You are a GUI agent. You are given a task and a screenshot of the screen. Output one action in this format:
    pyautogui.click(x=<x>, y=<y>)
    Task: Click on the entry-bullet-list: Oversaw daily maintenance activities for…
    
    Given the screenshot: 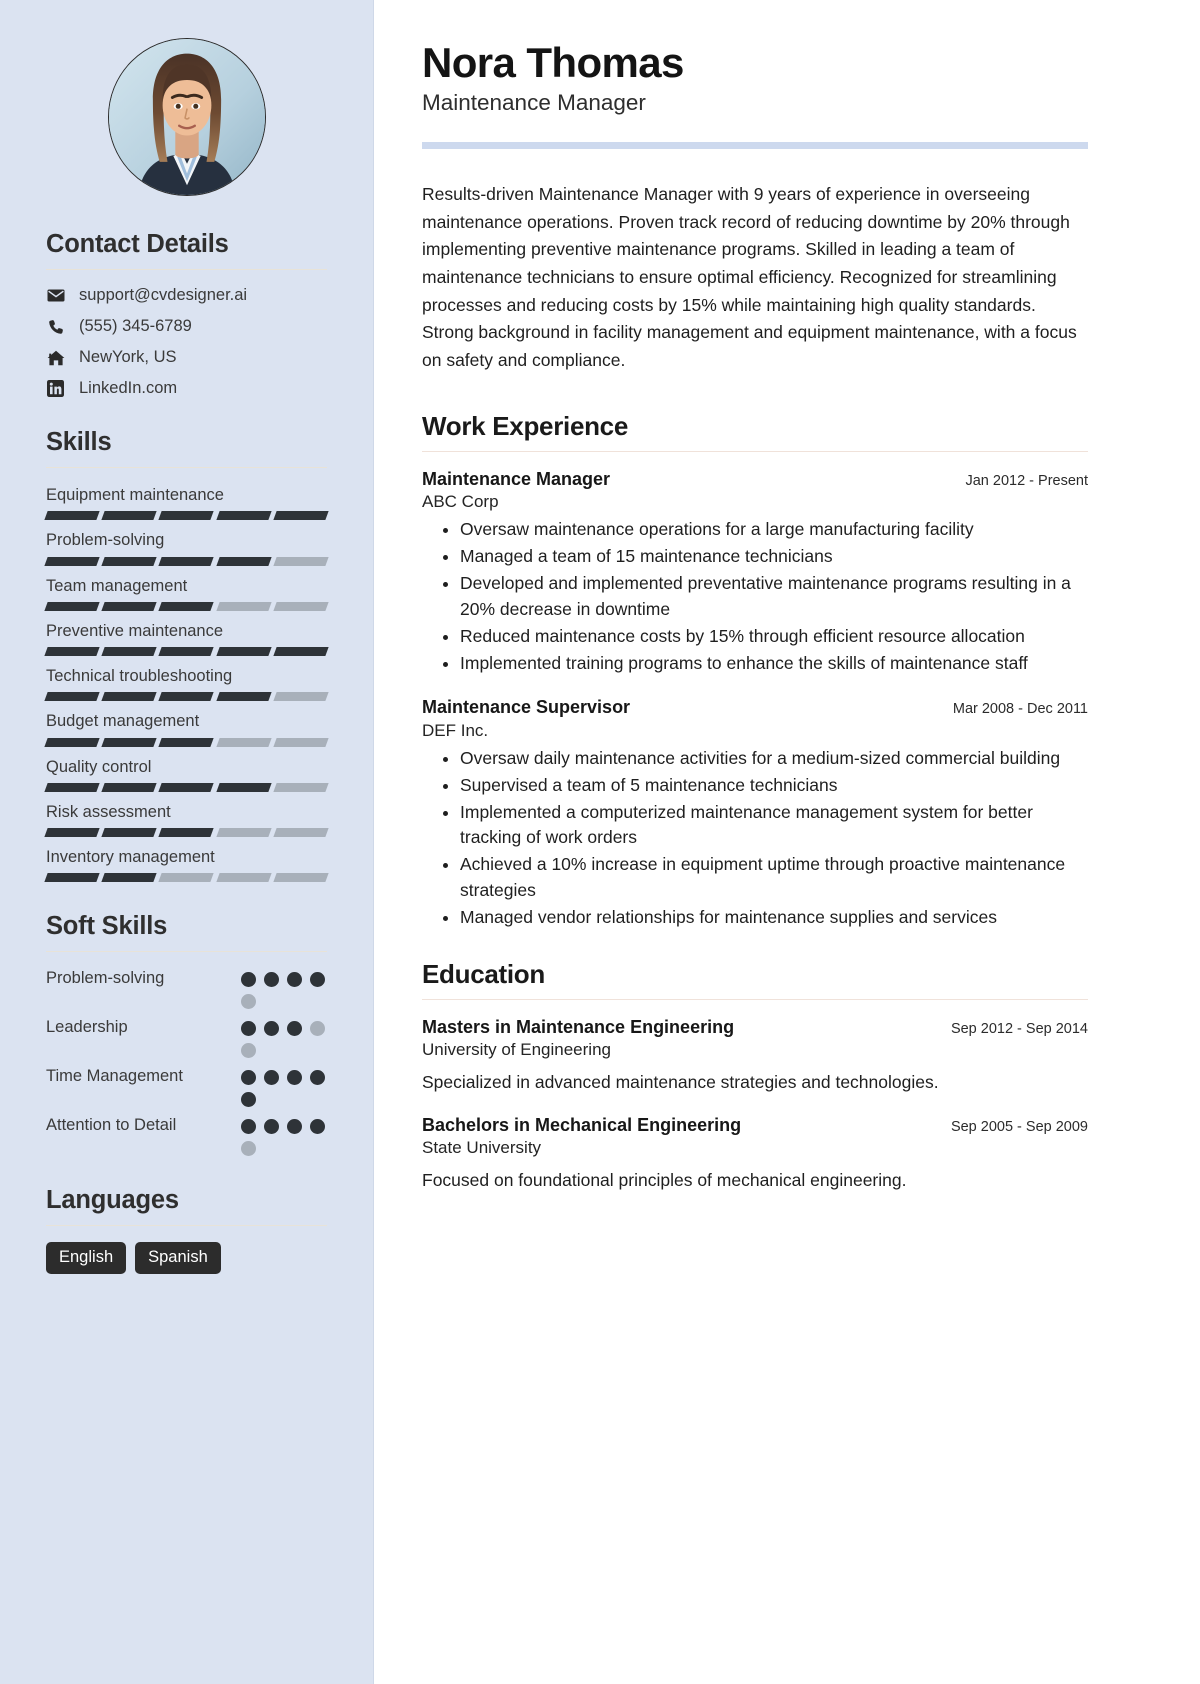 What is the action you would take?
    pyautogui.click(x=755, y=838)
    